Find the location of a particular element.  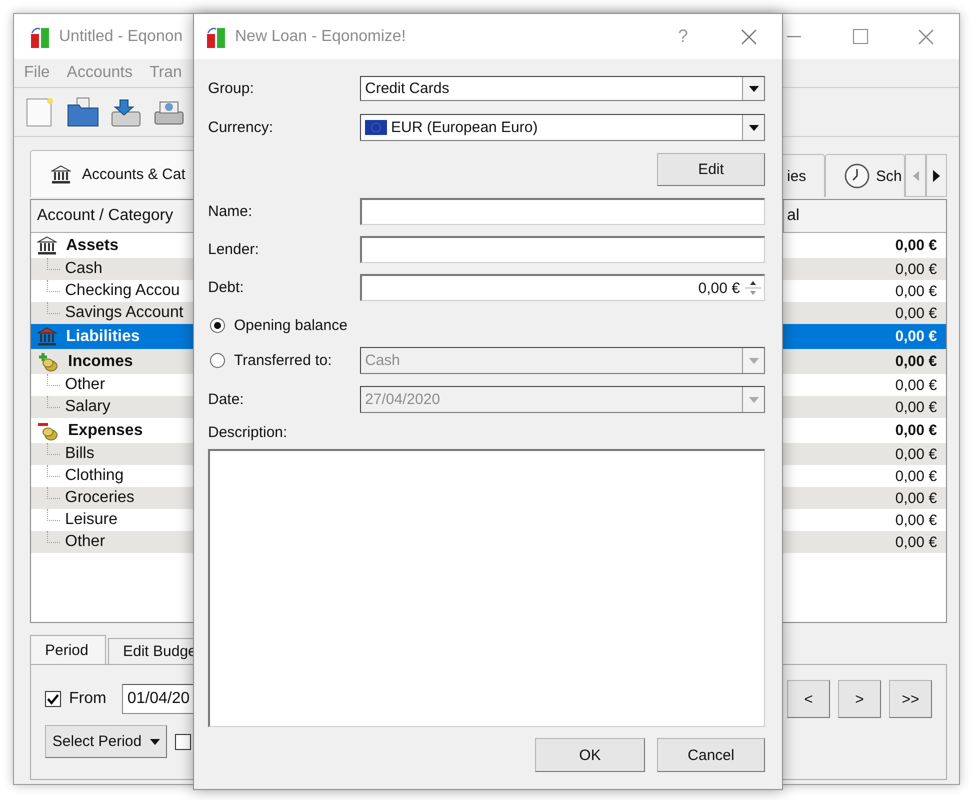

ok-button: OK is located at coordinates (590, 755).